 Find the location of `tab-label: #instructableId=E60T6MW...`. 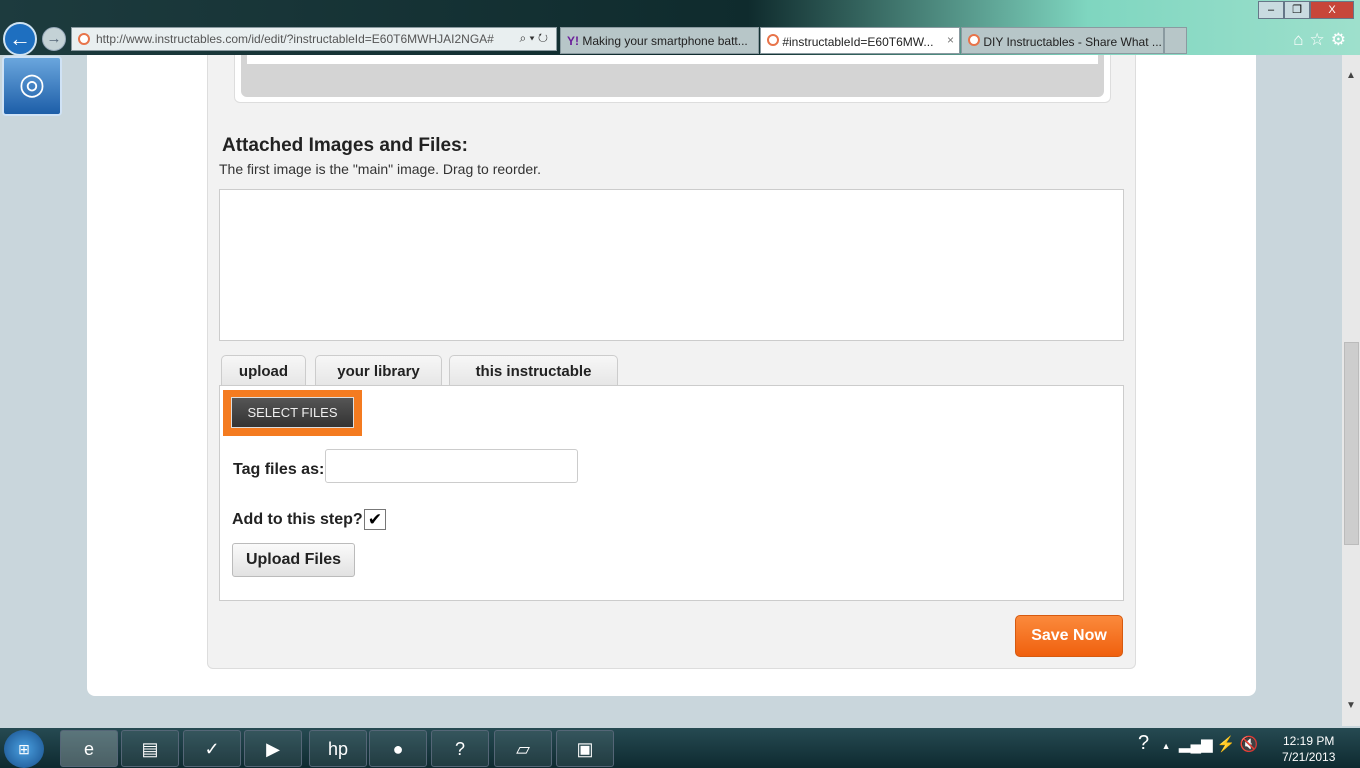

tab-label: #instructableId=E60T6MW... is located at coordinates (858, 42).